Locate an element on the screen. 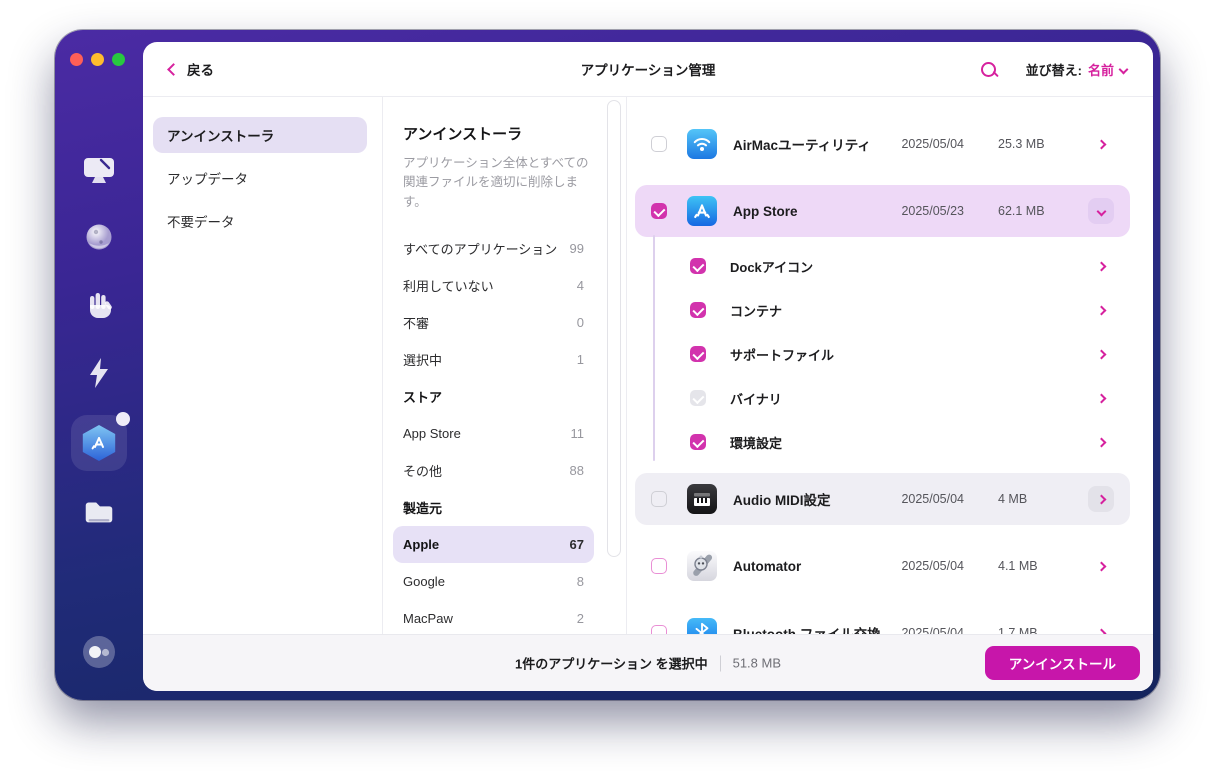 This screenshot has width=1216, height=771. orb-icon is located at coordinates (99, 241).